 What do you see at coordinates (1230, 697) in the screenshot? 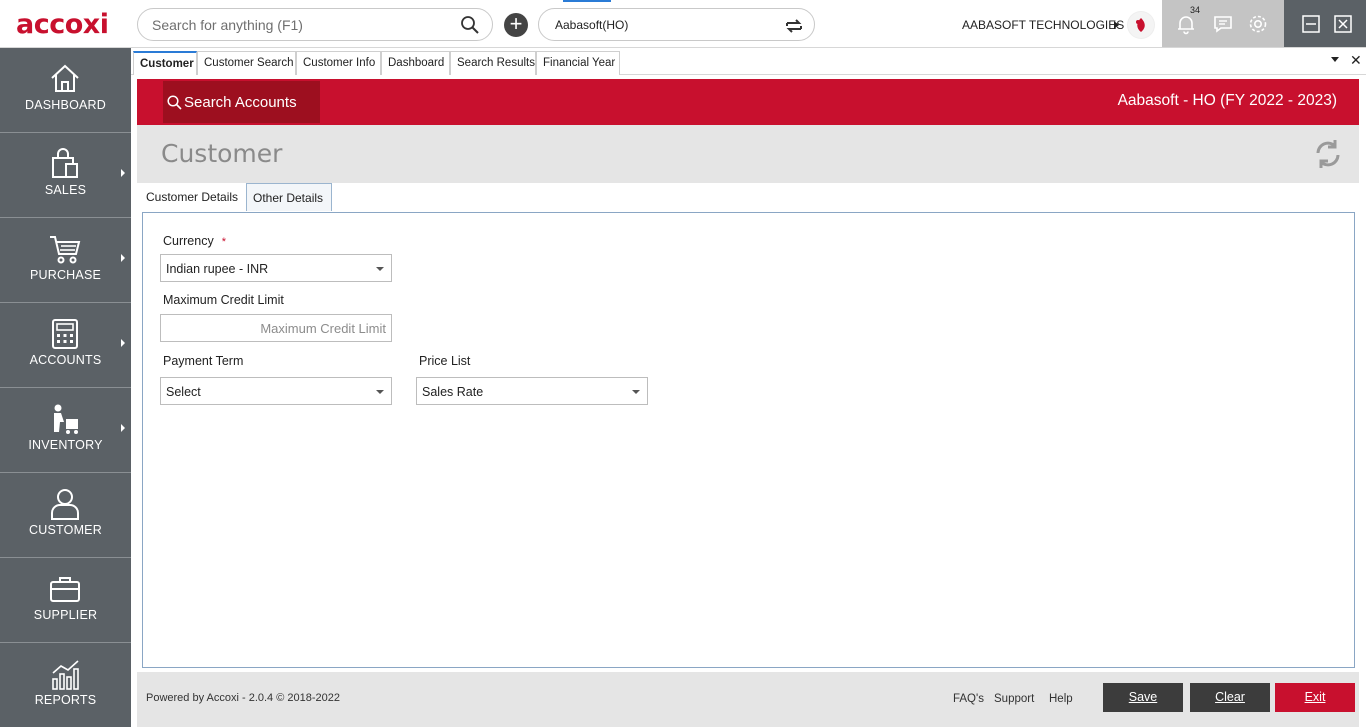
I see `clear-button: Clear` at bounding box center [1230, 697].